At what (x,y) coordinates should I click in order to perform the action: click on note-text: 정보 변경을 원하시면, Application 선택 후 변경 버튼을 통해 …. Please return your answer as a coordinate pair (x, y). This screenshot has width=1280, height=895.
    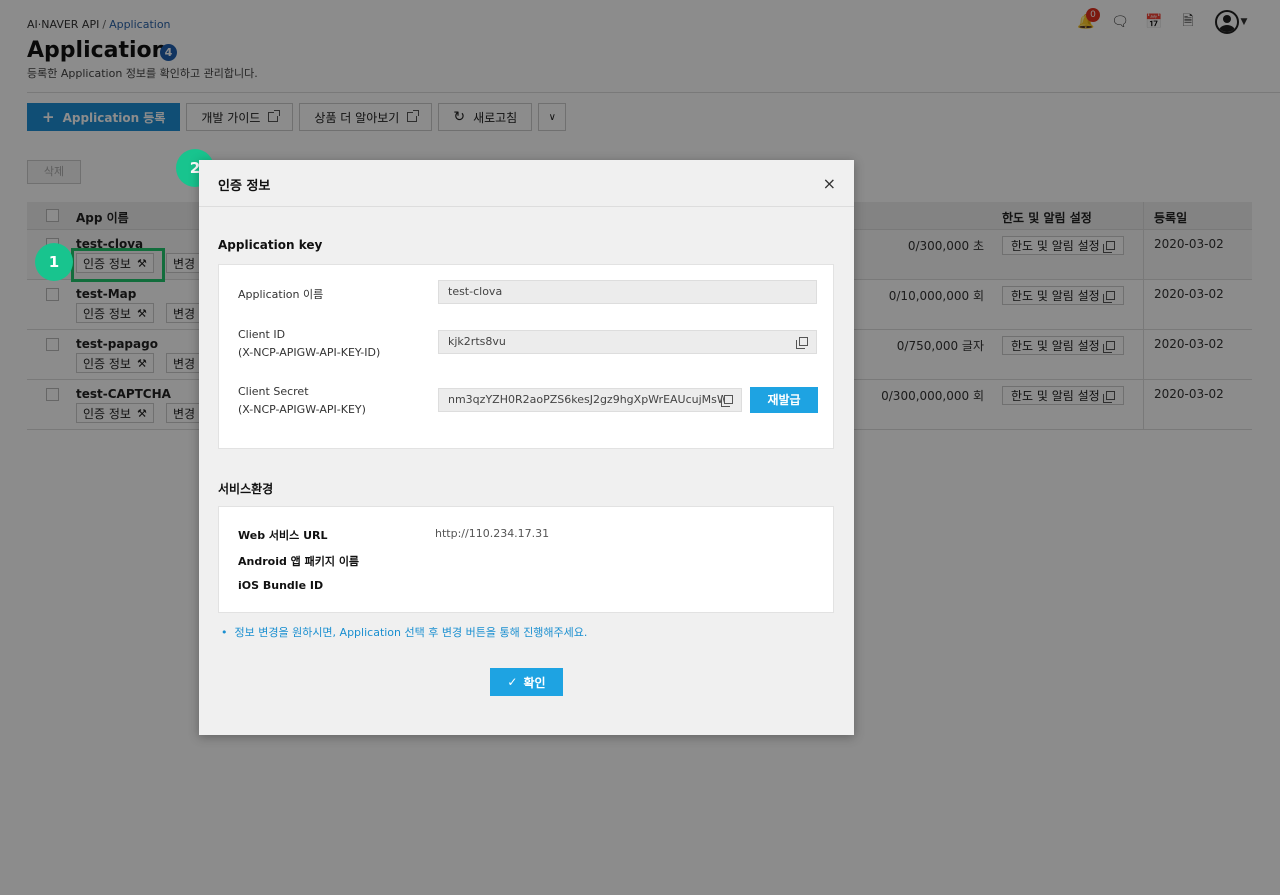
    Looking at the image, I should click on (411, 632).